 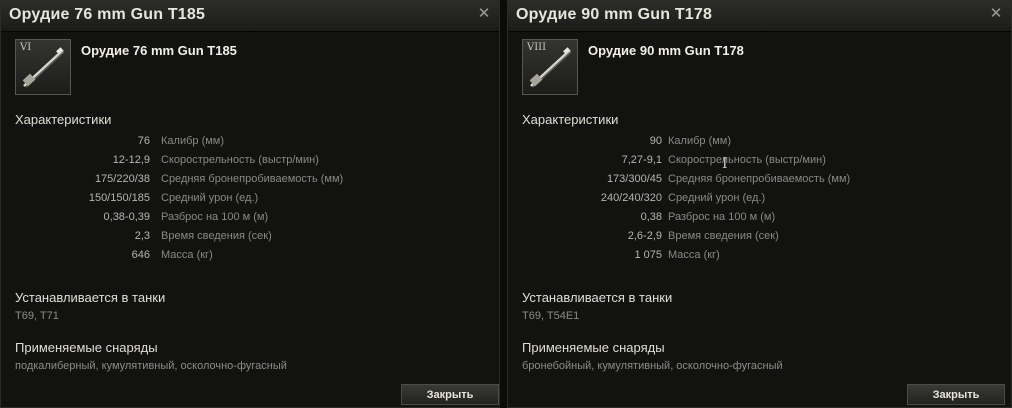 What do you see at coordinates (644, 236) in the screenshot?
I see `stat-value: 2,6-2,9` at bounding box center [644, 236].